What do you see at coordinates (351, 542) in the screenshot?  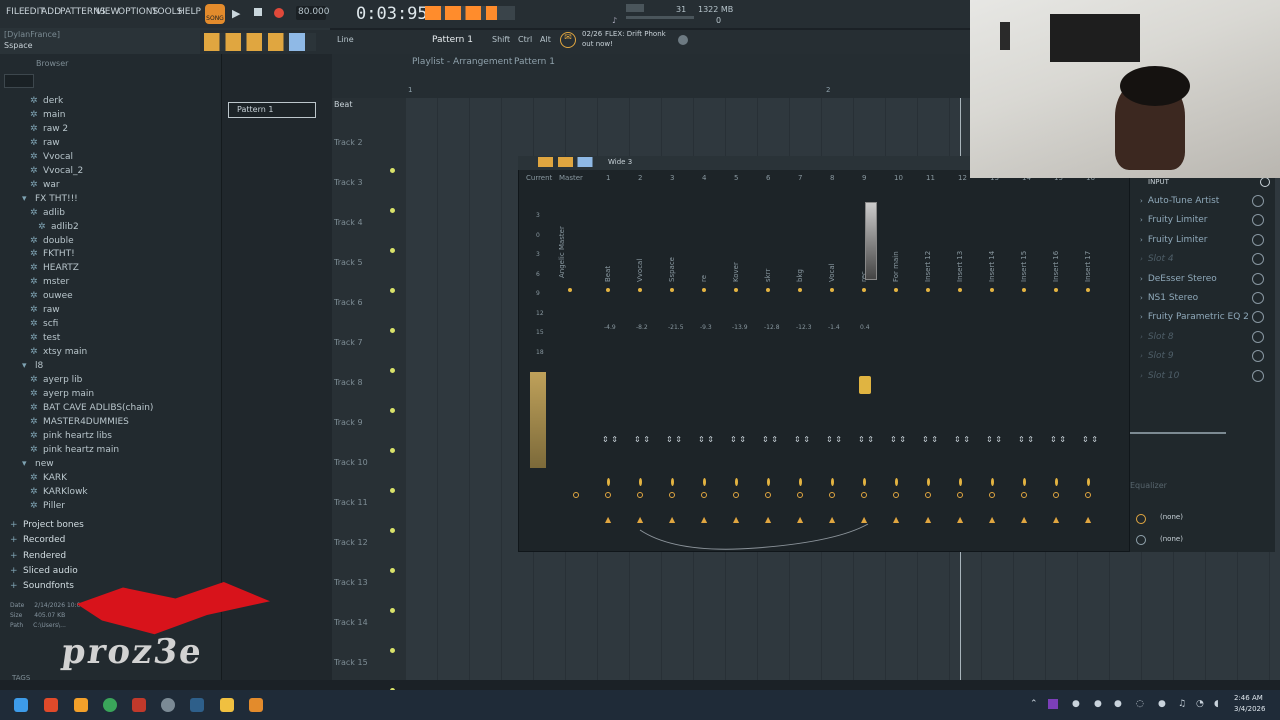 I see `track-label: Track 12` at bounding box center [351, 542].